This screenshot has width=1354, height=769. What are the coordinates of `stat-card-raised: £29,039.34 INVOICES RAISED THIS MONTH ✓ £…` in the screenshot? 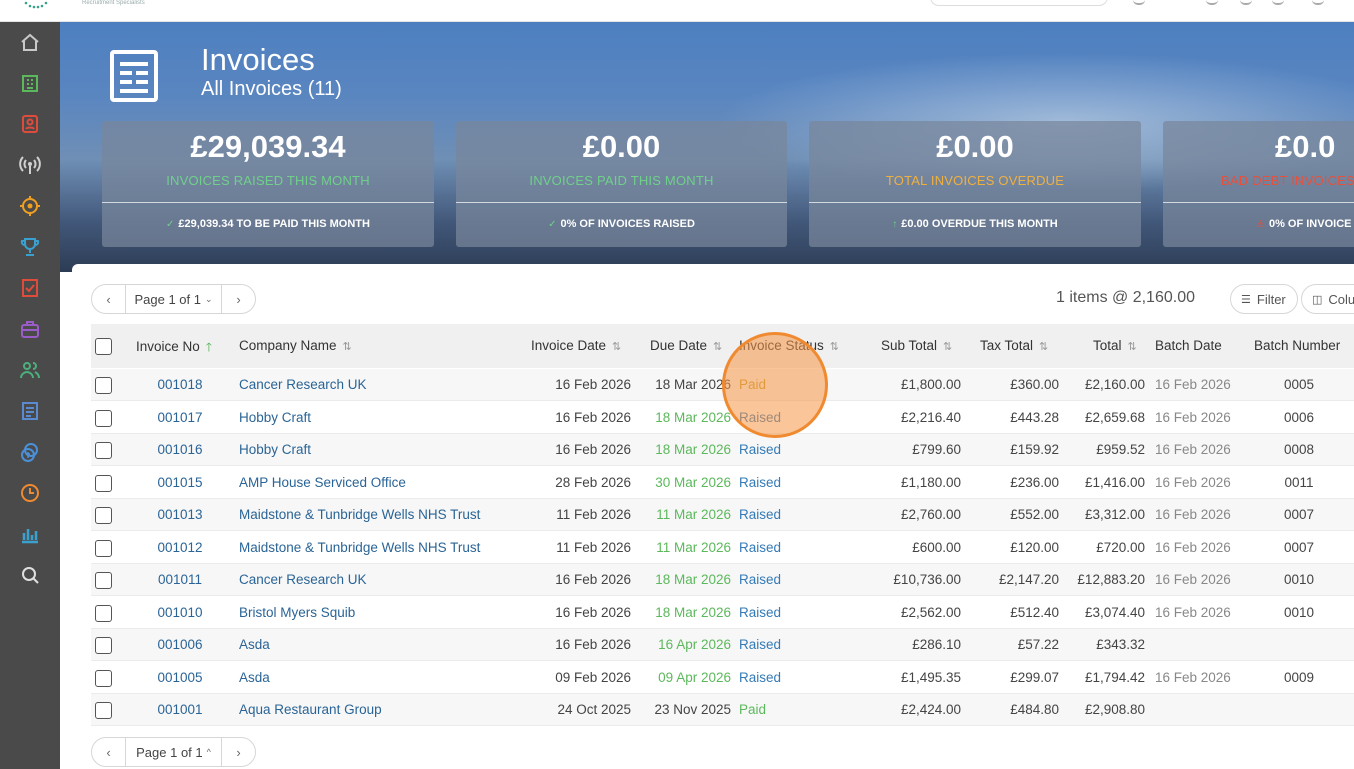 It's located at (268, 184).